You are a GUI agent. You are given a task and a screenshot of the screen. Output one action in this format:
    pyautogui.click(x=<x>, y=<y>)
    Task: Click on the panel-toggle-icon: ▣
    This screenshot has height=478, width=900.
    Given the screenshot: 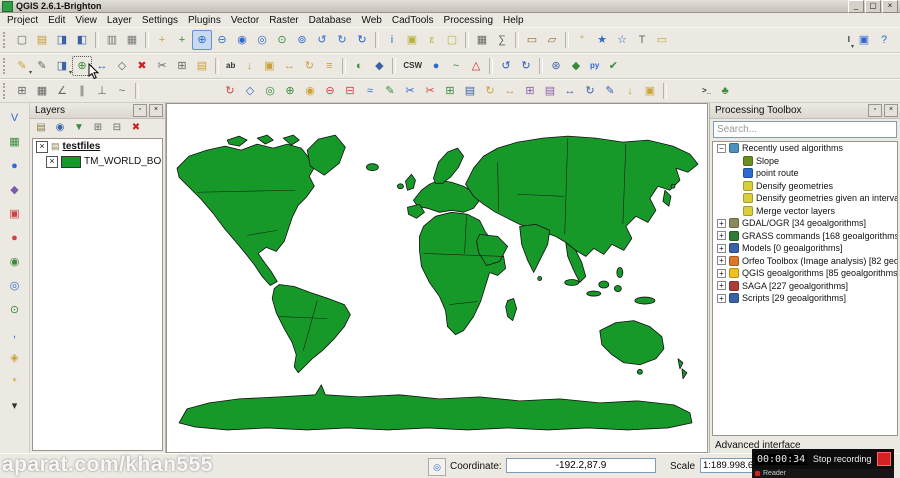 What is the action you would take?
    pyautogui.click(x=864, y=40)
    